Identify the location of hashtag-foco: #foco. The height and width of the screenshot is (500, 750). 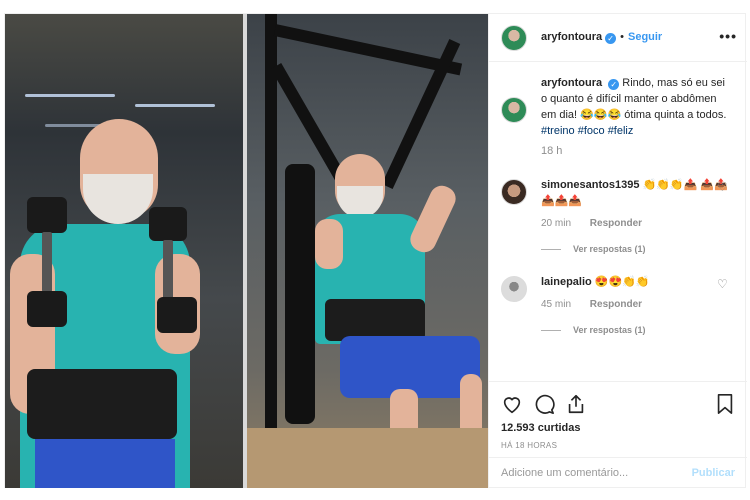
(591, 131).